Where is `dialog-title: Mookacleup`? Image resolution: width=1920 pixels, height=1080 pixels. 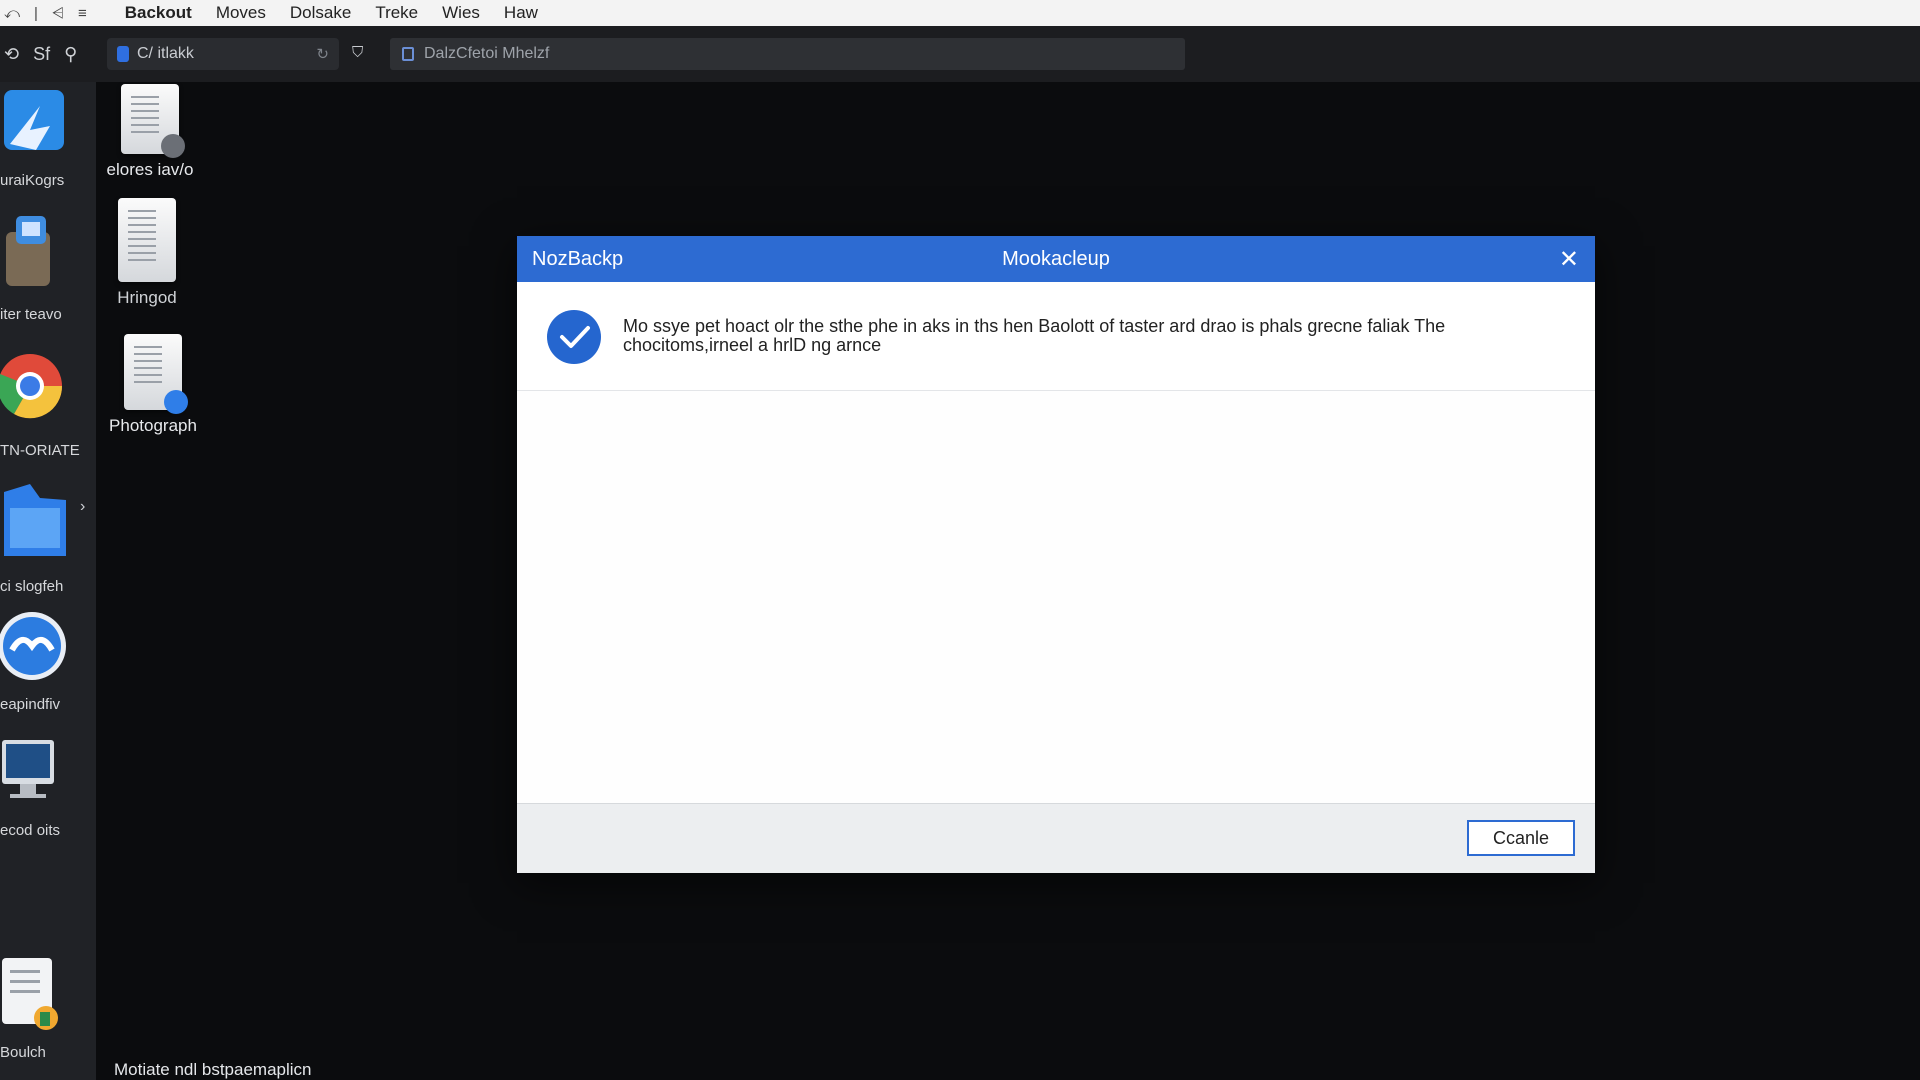 dialog-title: Mookacleup is located at coordinates (1056, 259).